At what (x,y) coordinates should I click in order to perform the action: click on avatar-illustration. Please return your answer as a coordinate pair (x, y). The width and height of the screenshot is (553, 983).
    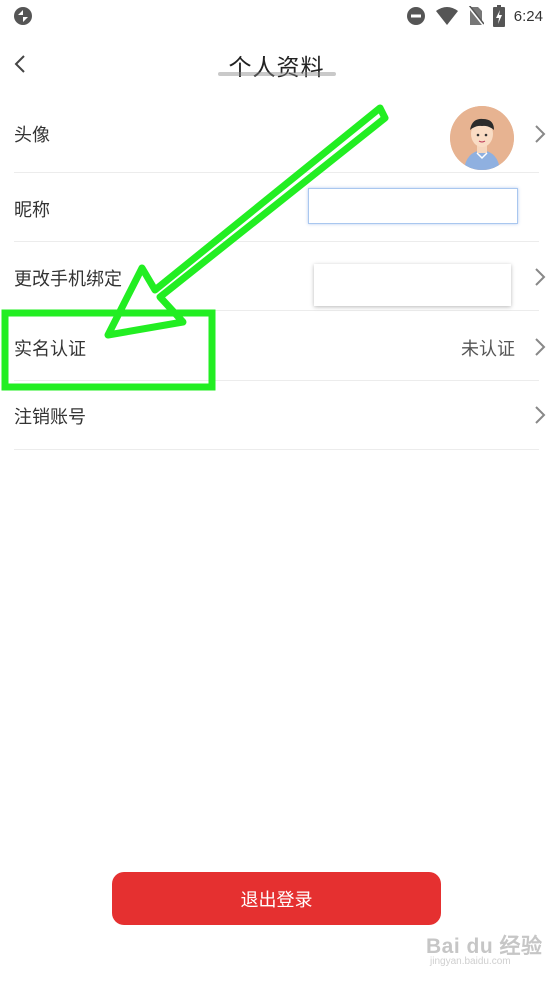
    Looking at the image, I should click on (482, 138).